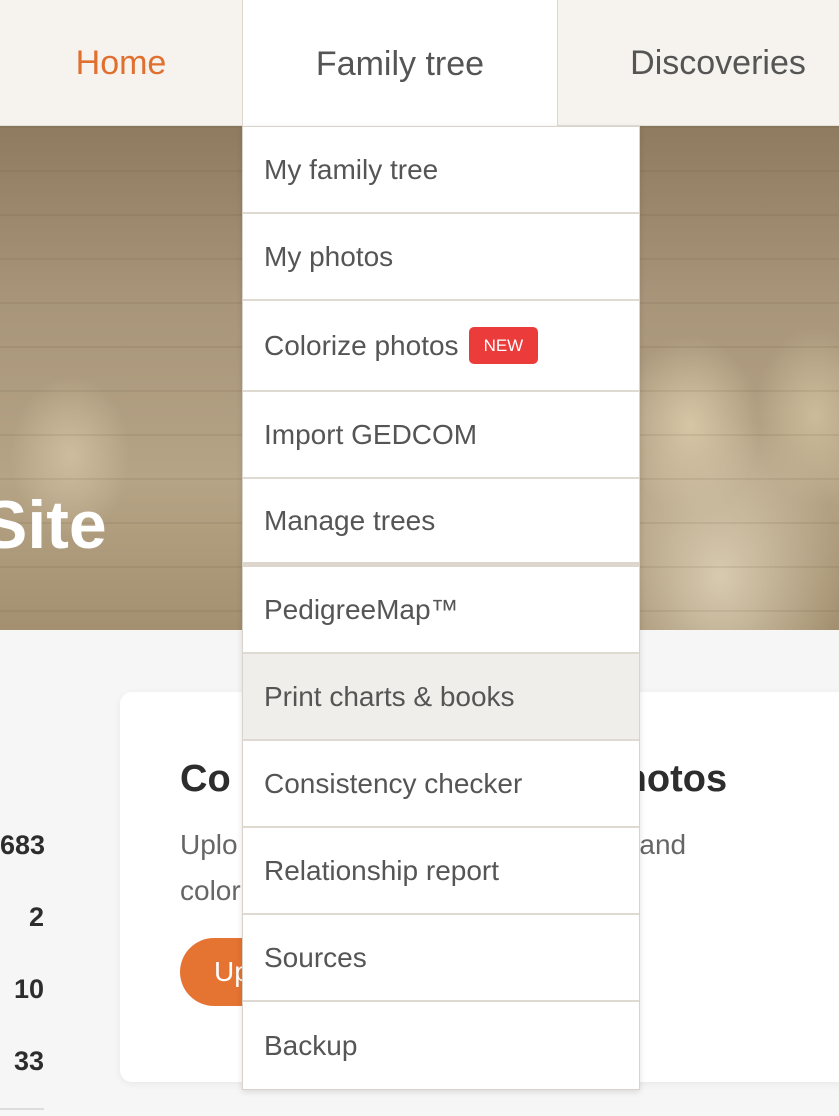  Describe the element at coordinates (351, 169) in the screenshot. I see `menu-item-label: My family tree` at that location.